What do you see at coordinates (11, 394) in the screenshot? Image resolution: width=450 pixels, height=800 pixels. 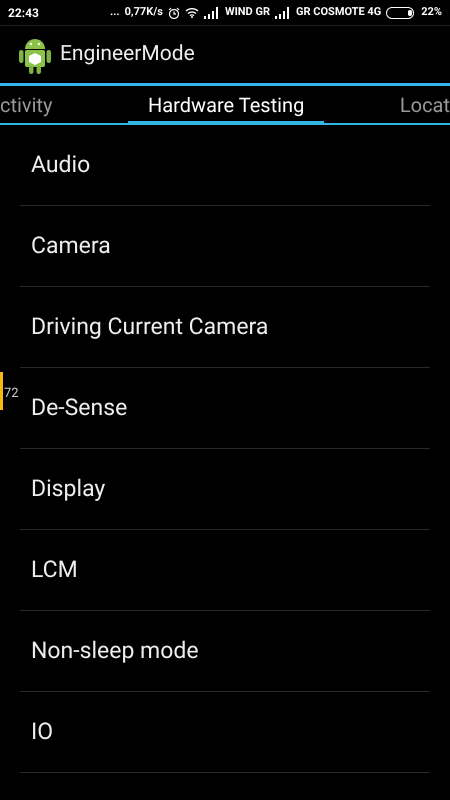 I see `side-indicator: 72` at bounding box center [11, 394].